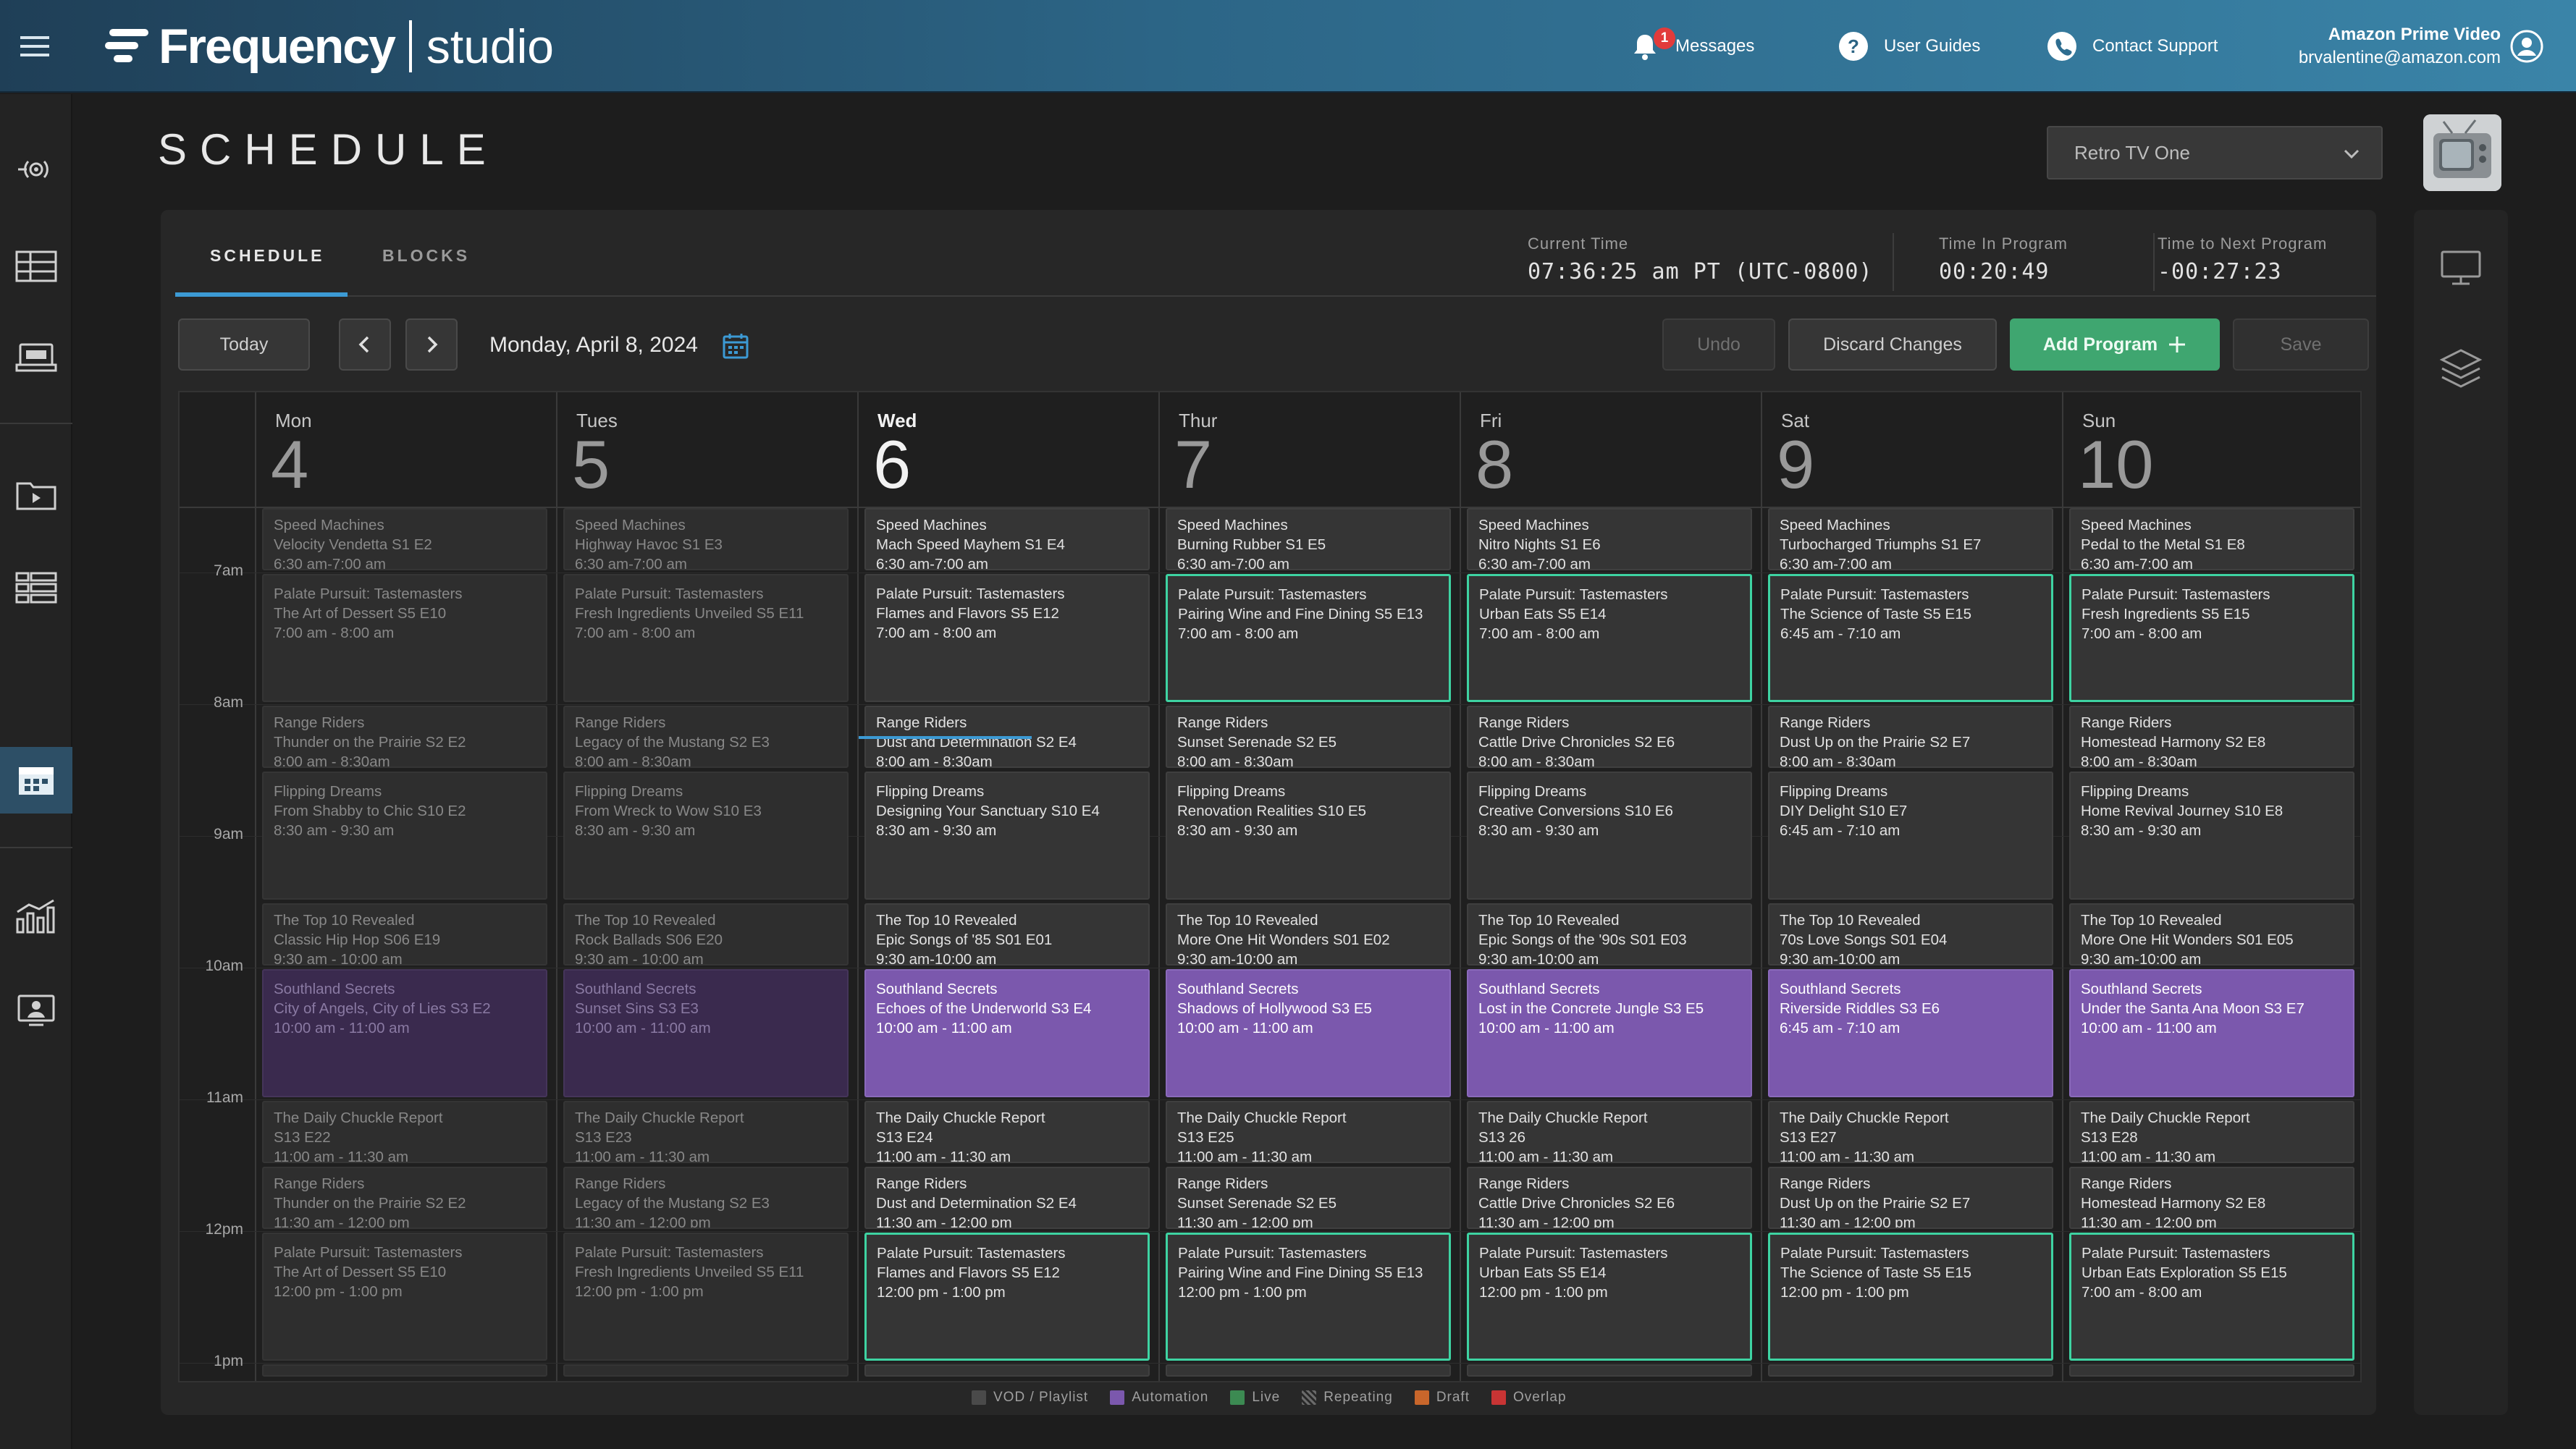 The width and height of the screenshot is (2576, 1449). What do you see at coordinates (2115, 344) in the screenshot?
I see `add-program-button: Add Program` at bounding box center [2115, 344].